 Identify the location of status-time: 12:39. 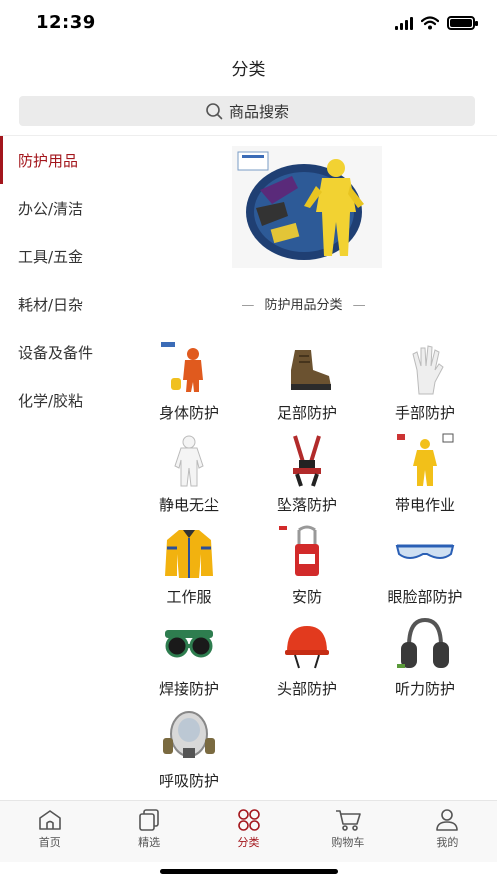
(66, 22).